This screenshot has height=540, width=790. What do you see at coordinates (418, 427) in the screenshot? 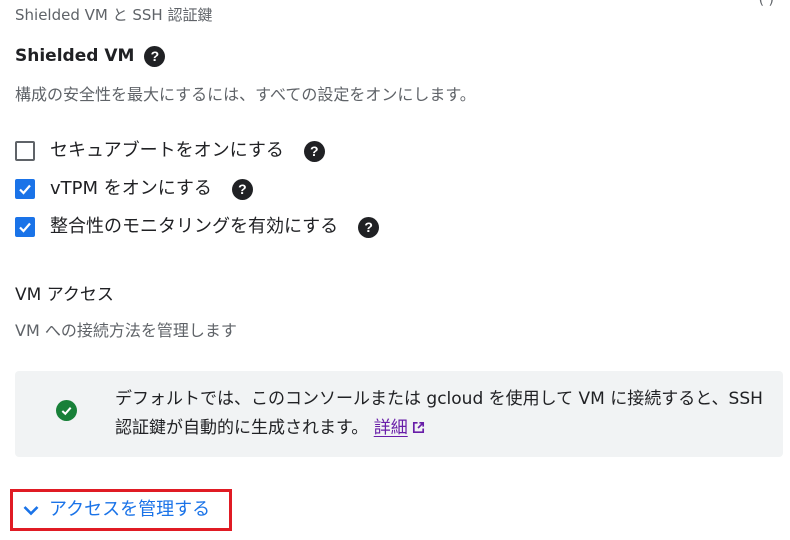
I see `open-in-new-icon` at bounding box center [418, 427].